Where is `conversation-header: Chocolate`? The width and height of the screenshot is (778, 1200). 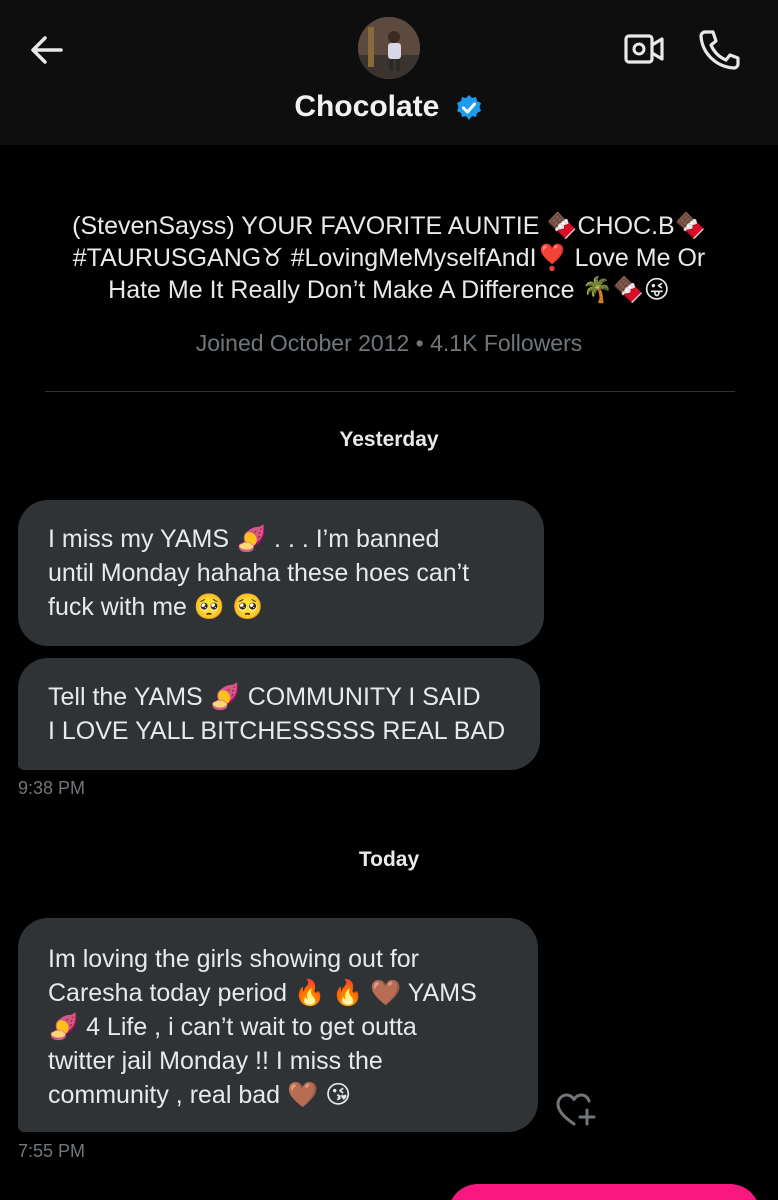
conversation-header: Chocolate is located at coordinates (389, 72).